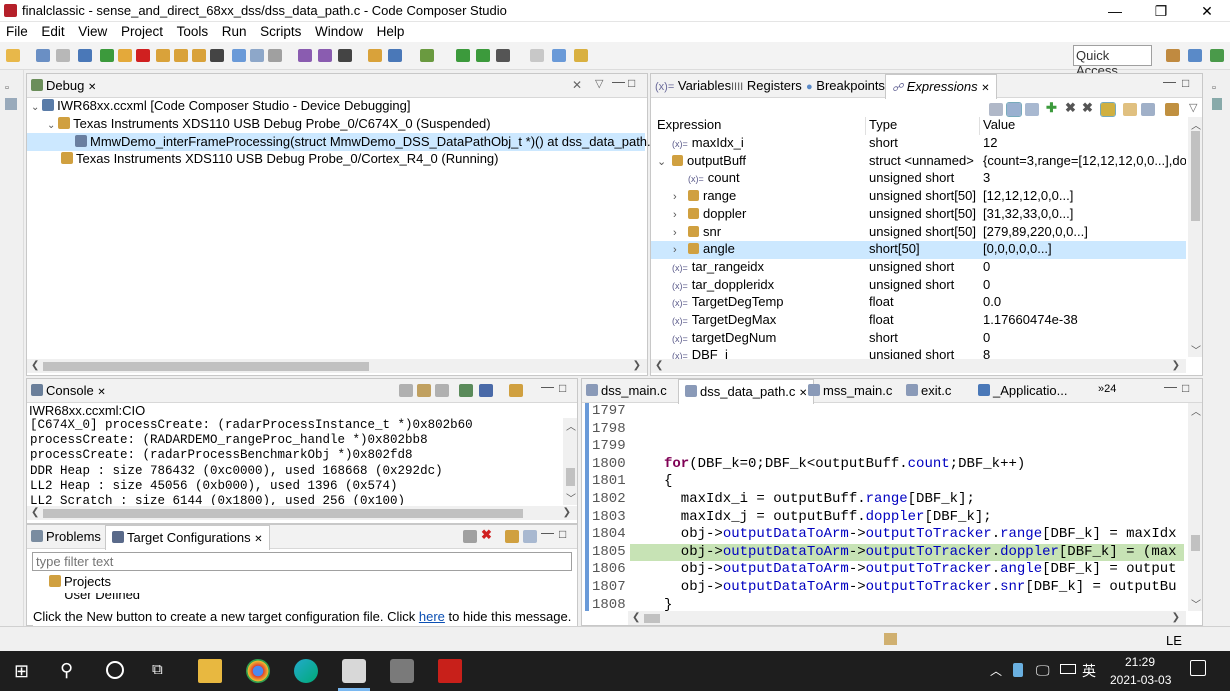  Describe the element at coordinates (1214, 88) in the screenshot. I see `restore-right-icon: ▫` at that location.